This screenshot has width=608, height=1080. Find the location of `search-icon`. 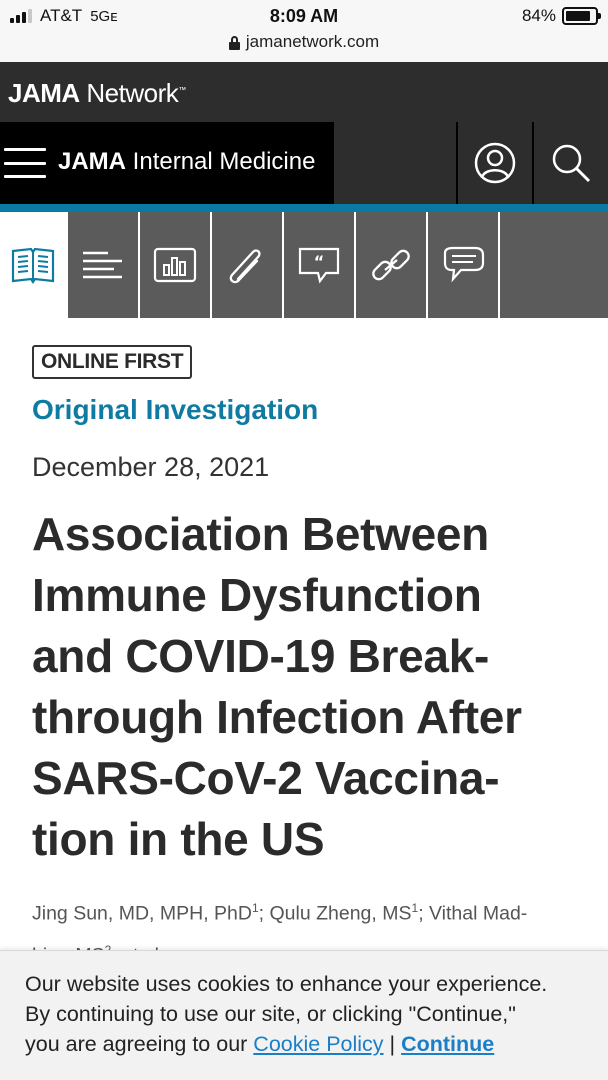

search-icon is located at coordinates (571, 163).